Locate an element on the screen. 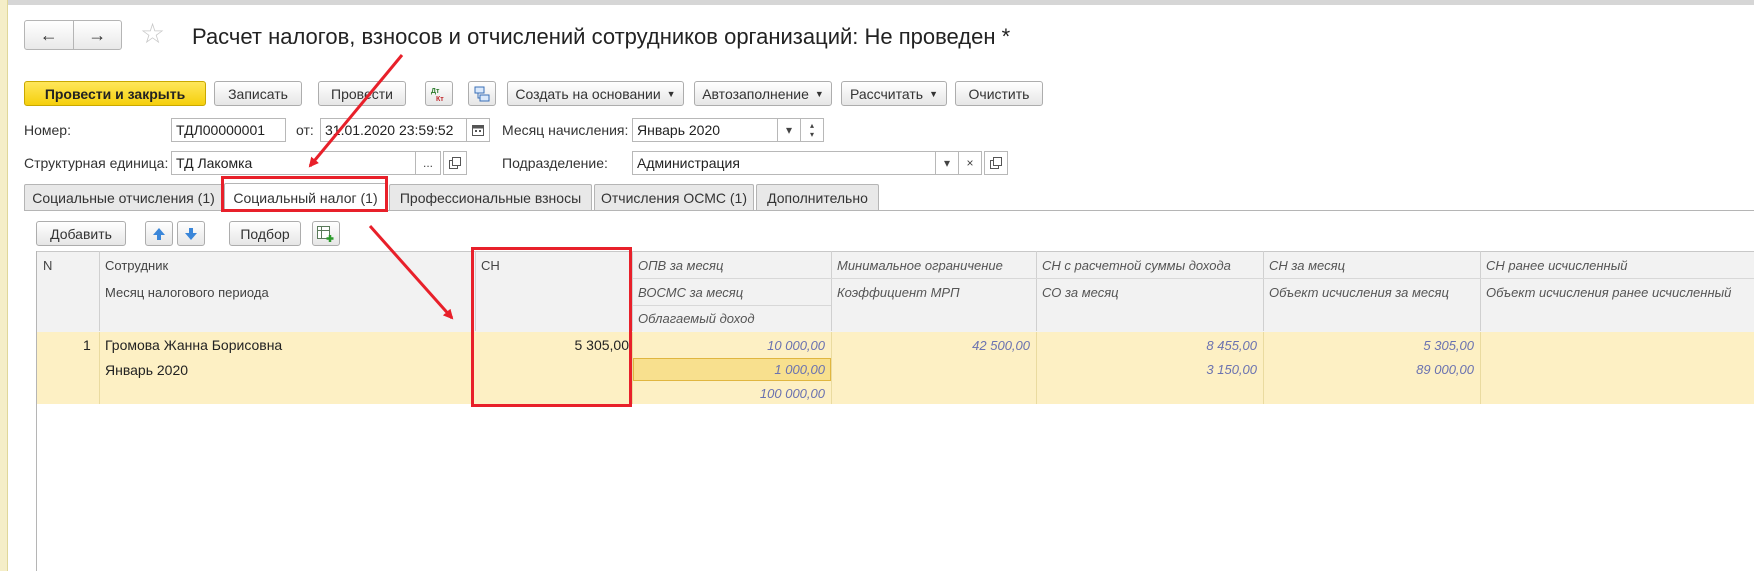 This screenshot has height=571, width=1754. employee-name: Громова Жанна Борисовна is located at coordinates (193, 345).